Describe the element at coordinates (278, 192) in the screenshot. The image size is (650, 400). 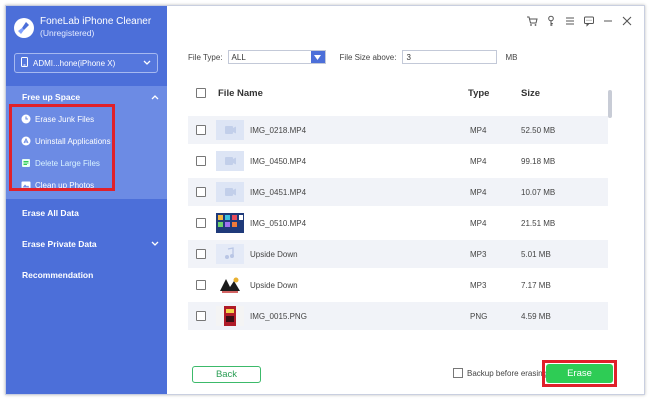
I see `file-name: IMG_0451.MP4` at that location.